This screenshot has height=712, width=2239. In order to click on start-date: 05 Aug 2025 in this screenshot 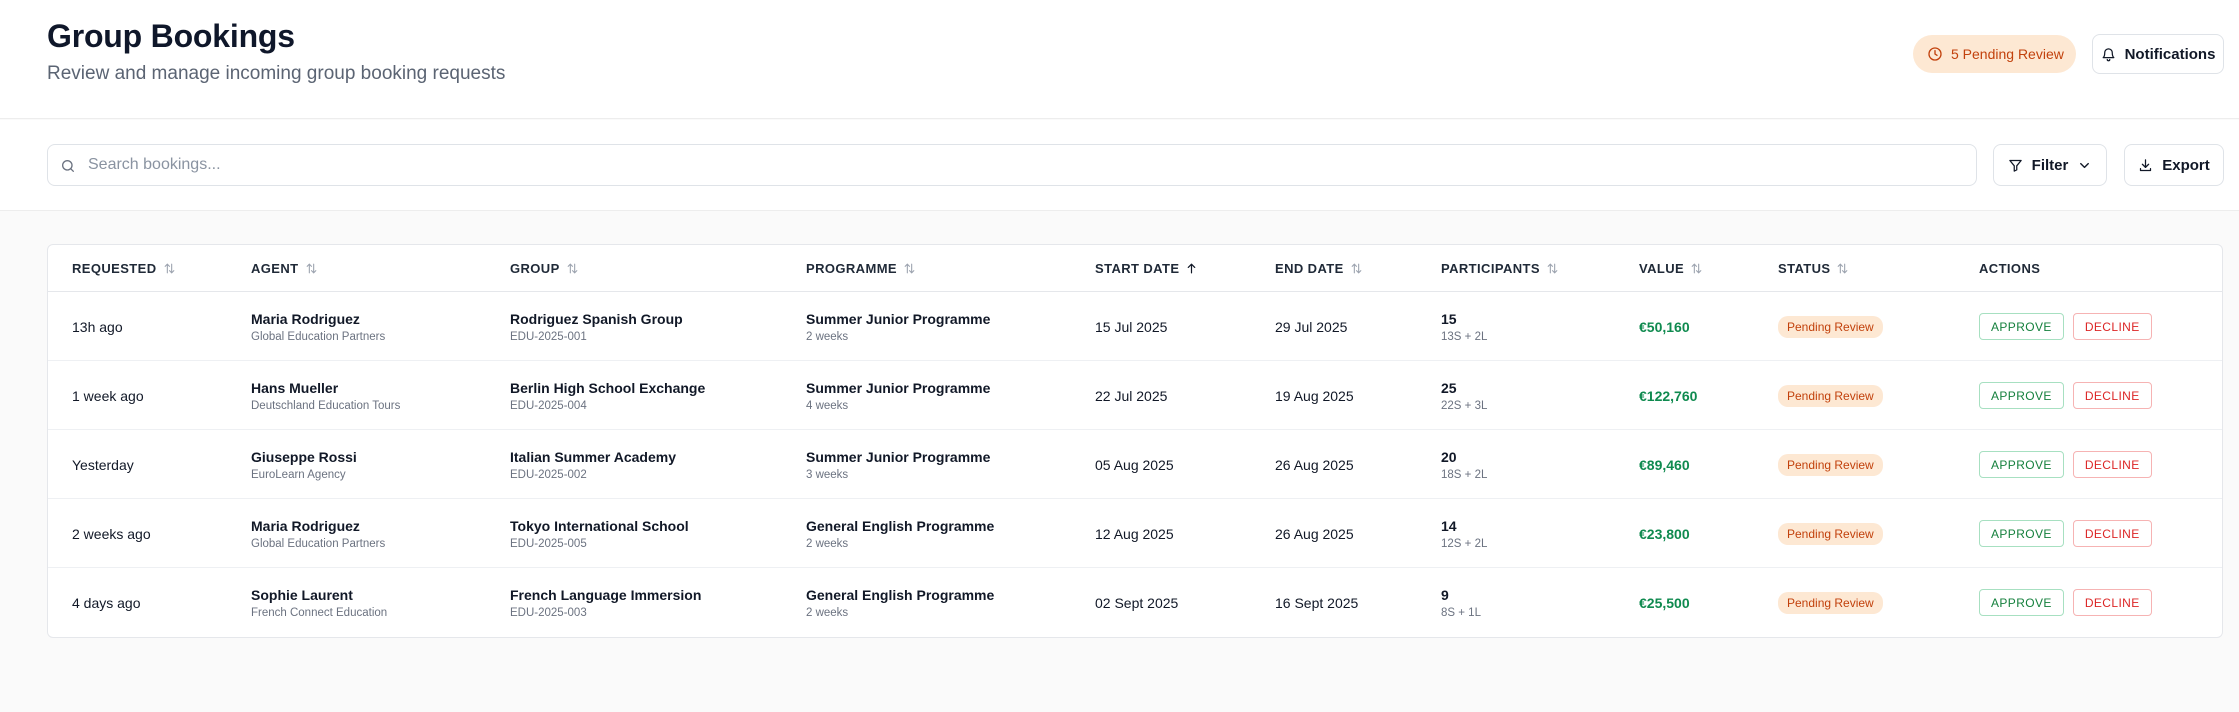, I will do `click(1134, 464)`.